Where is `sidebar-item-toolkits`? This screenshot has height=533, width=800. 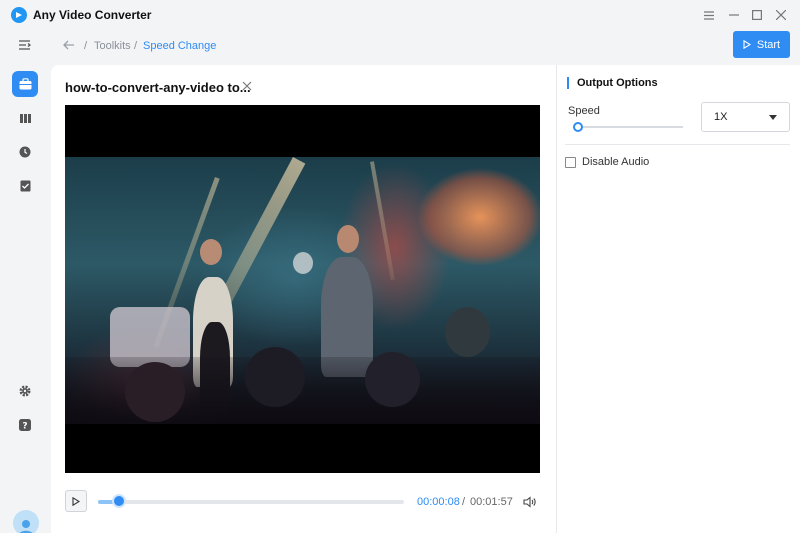 sidebar-item-toolkits is located at coordinates (25, 84).